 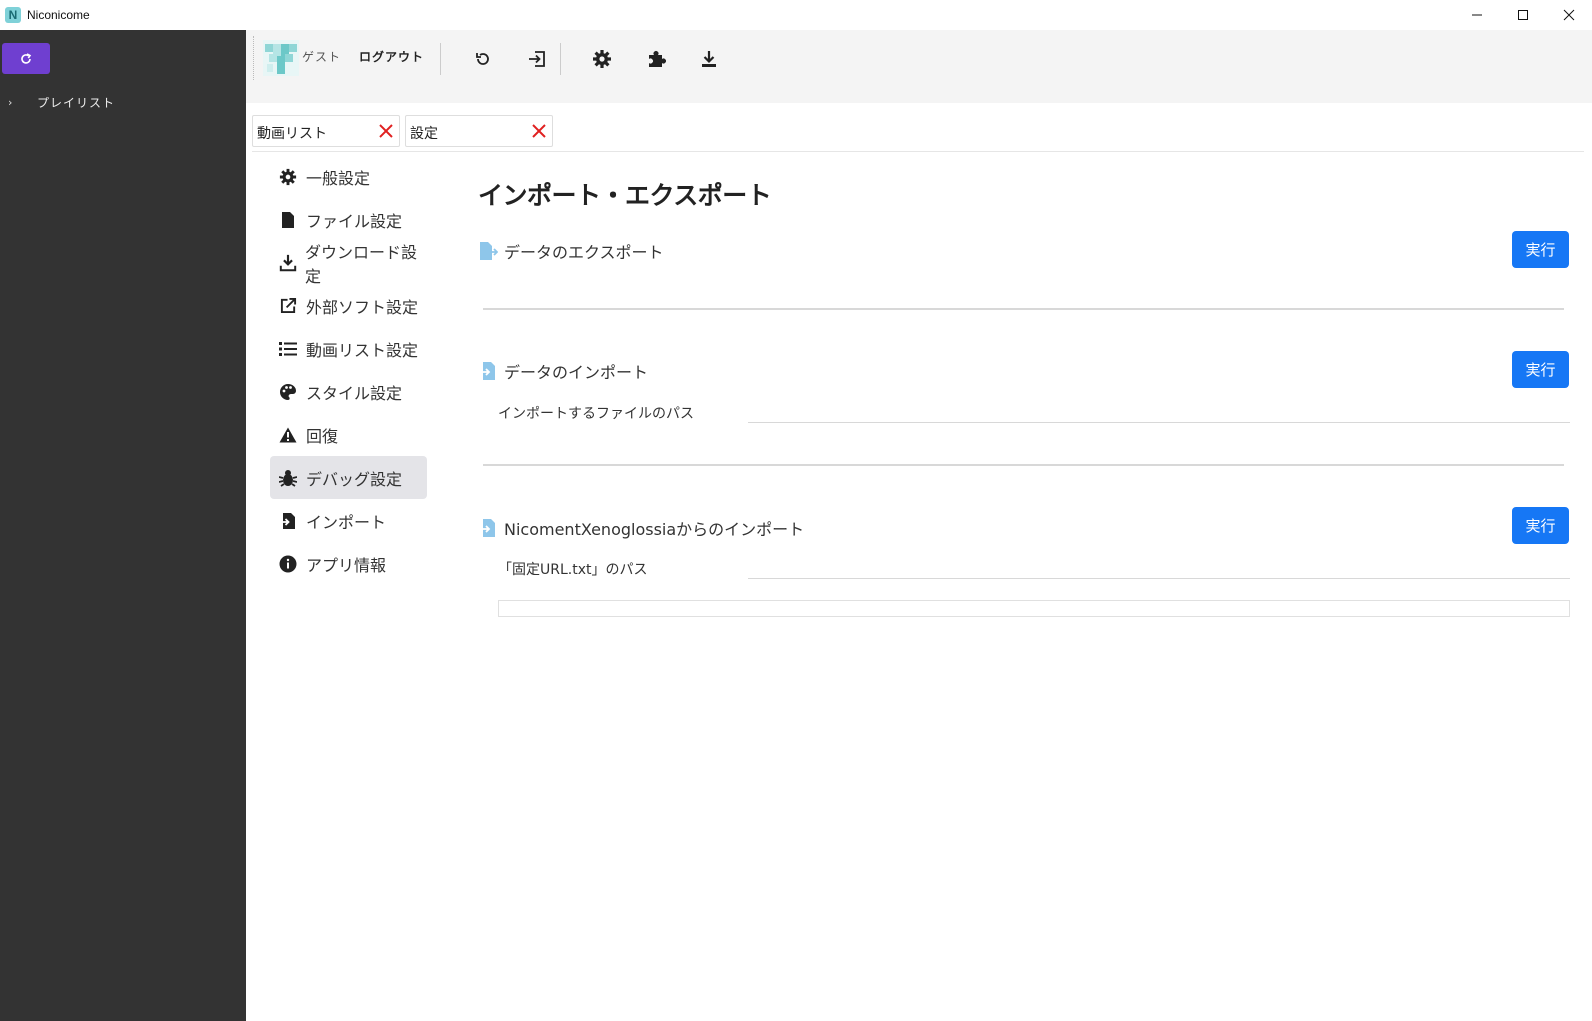 I want to click on file-icon, so click(x=288, y=220).